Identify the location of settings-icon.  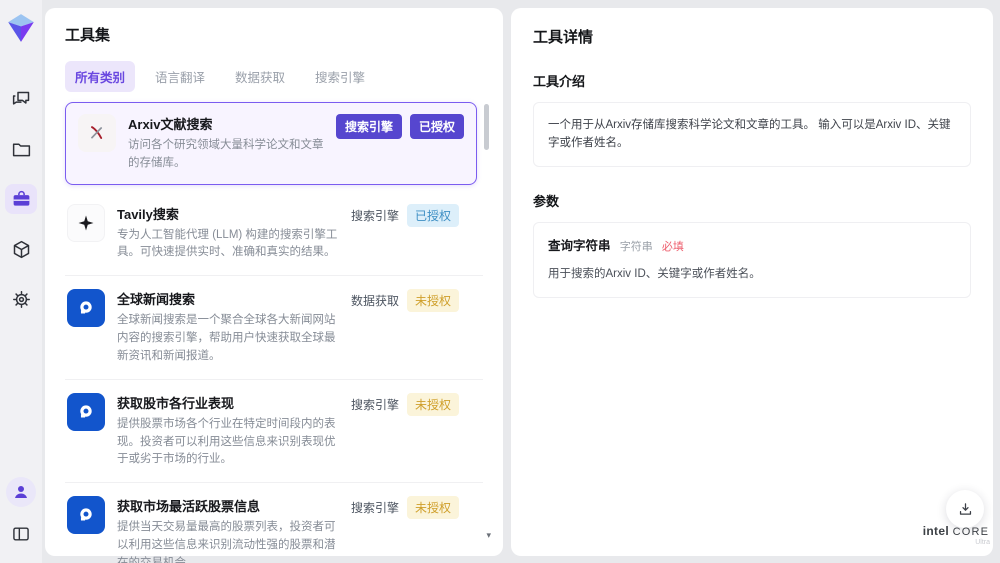
(21, 299).